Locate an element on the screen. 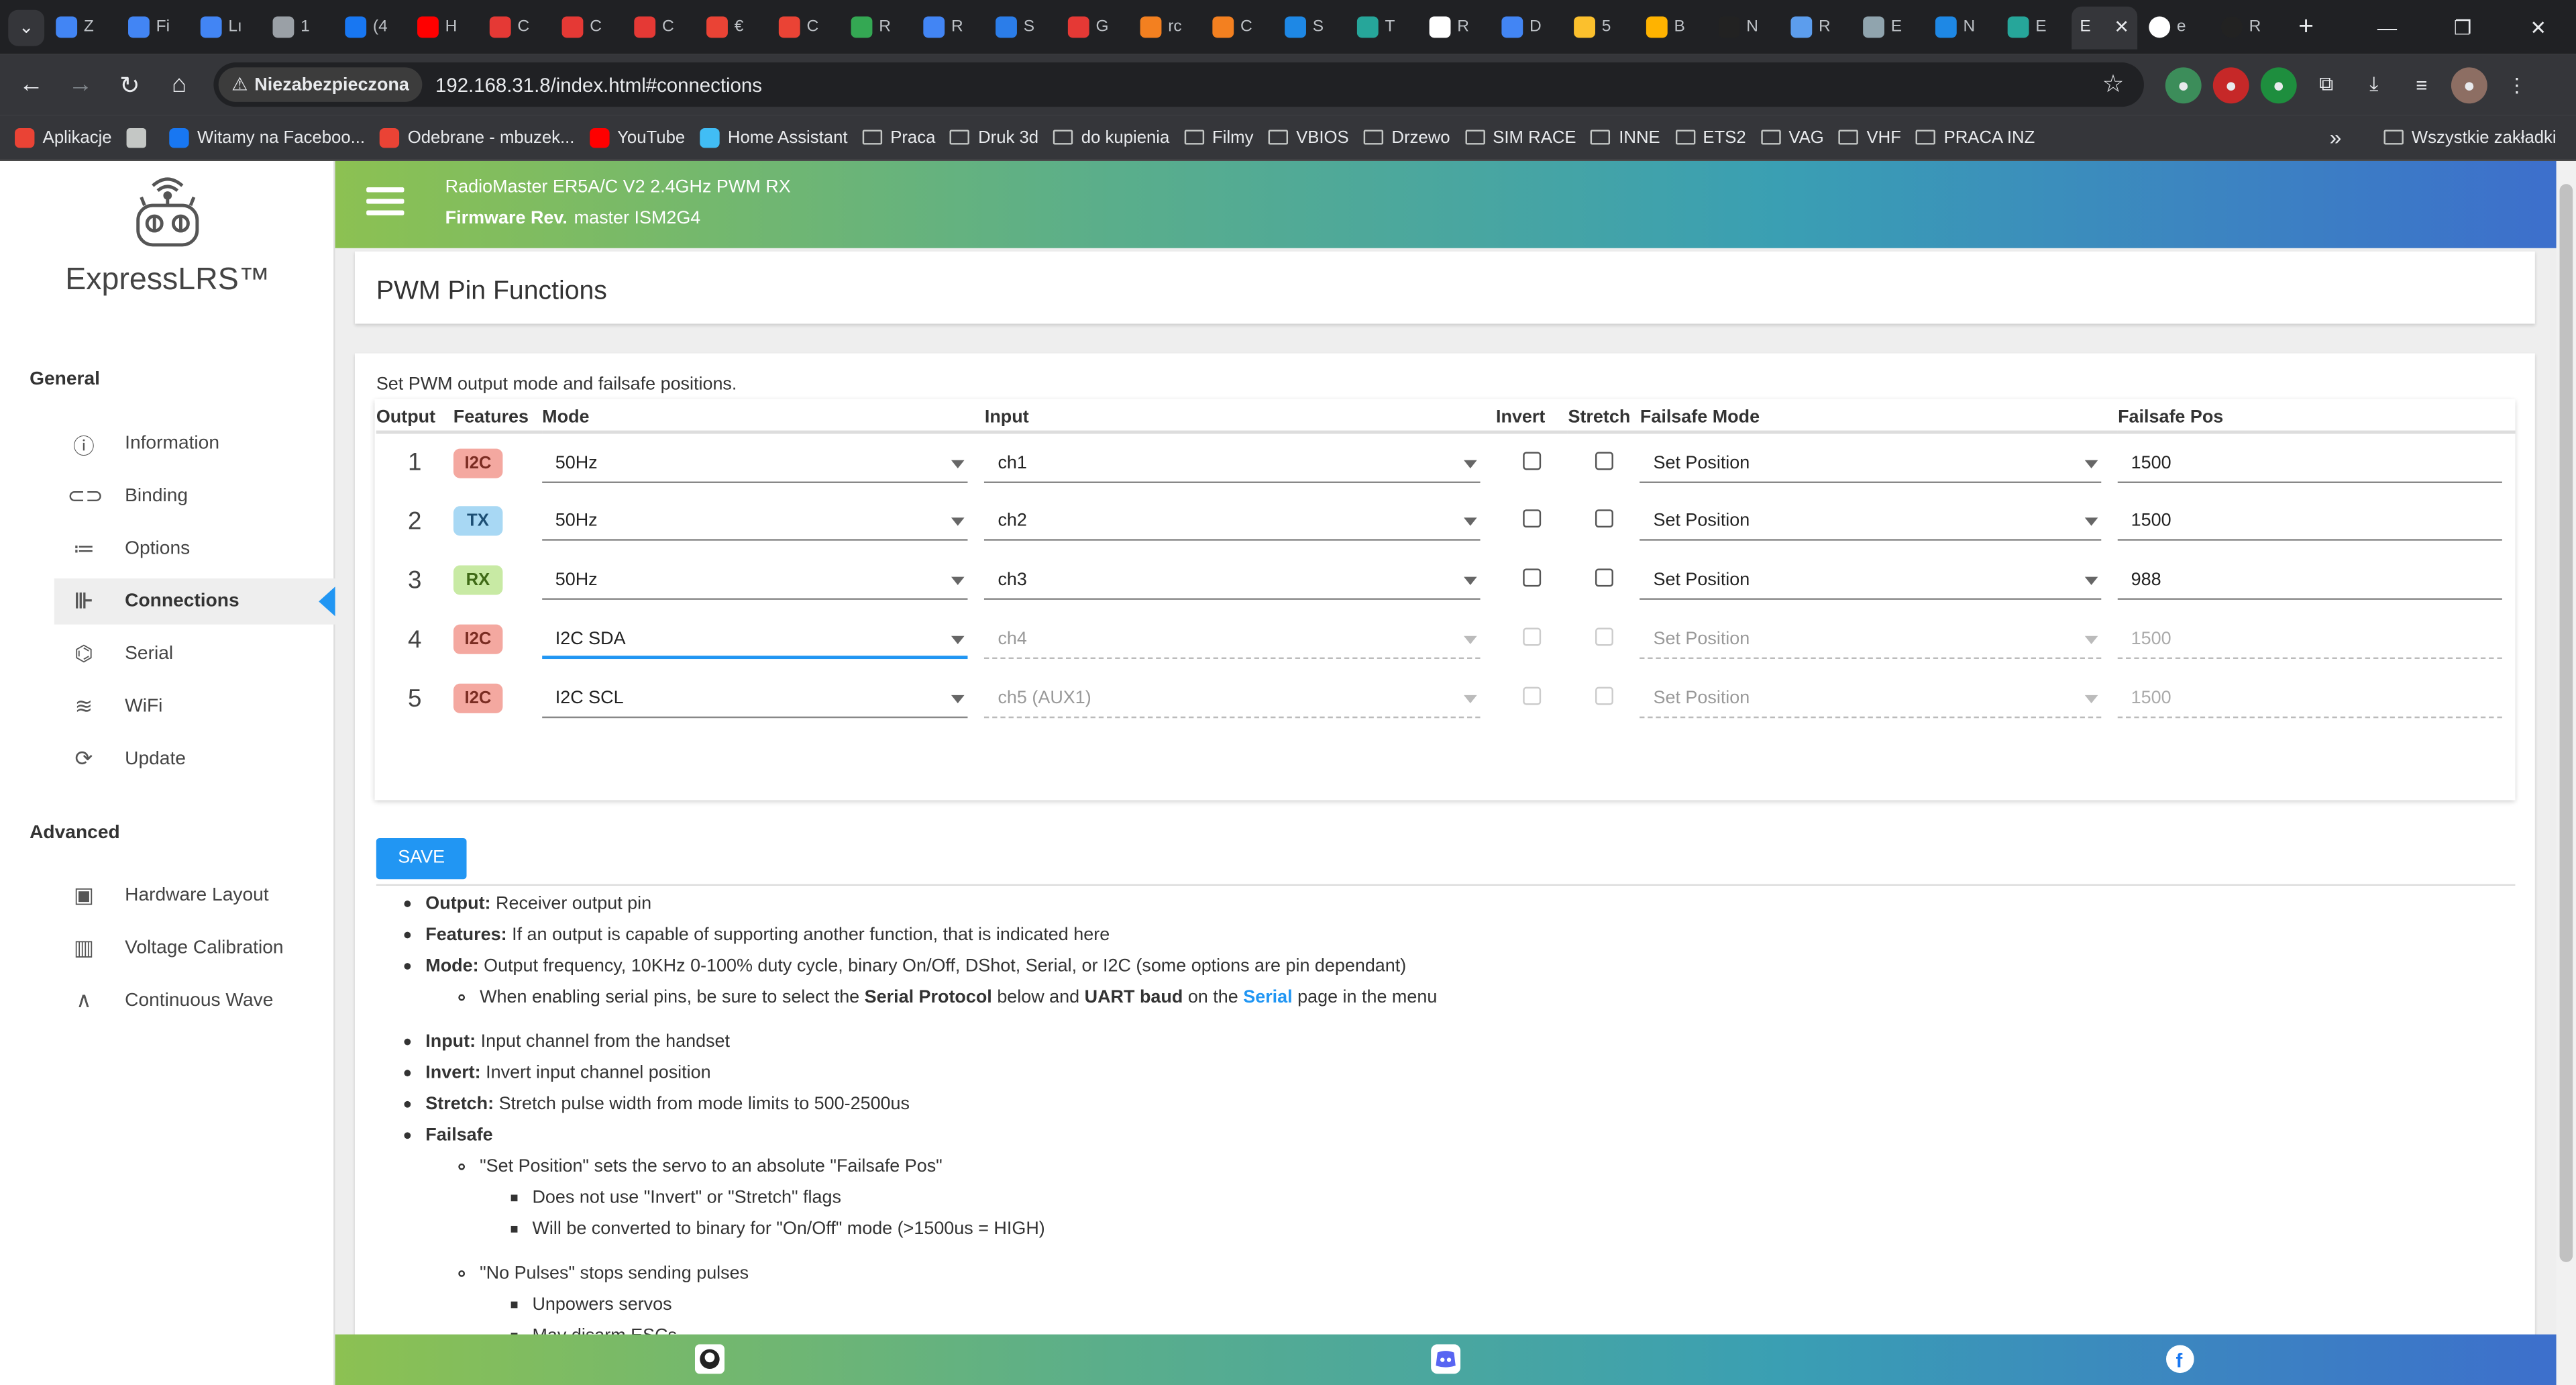 The image size is (2576, 1385). bookmark-item: INNE is located at coordinates (1625, 137).